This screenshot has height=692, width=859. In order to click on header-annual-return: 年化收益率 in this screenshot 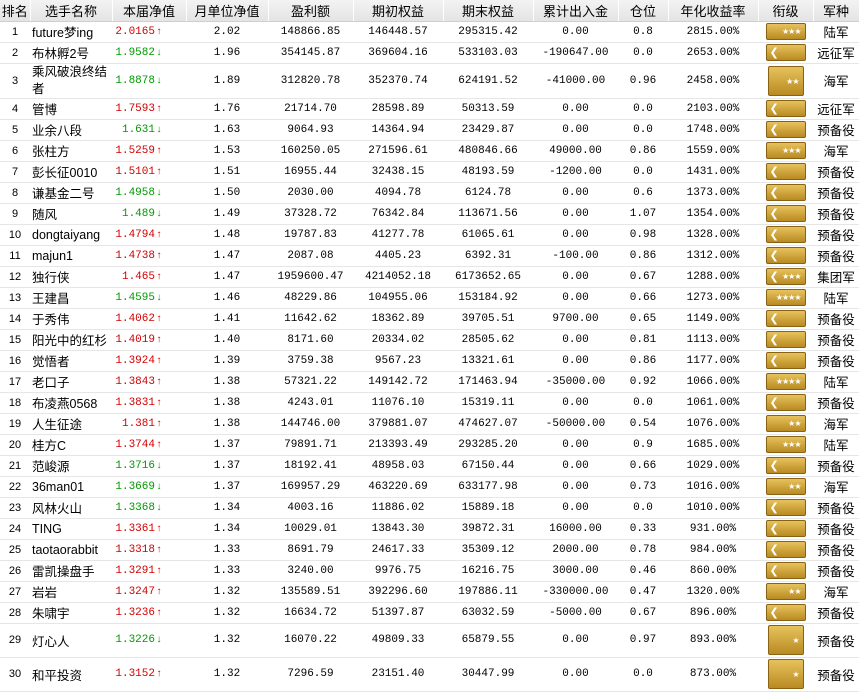, I will do `click(713, 11)`.